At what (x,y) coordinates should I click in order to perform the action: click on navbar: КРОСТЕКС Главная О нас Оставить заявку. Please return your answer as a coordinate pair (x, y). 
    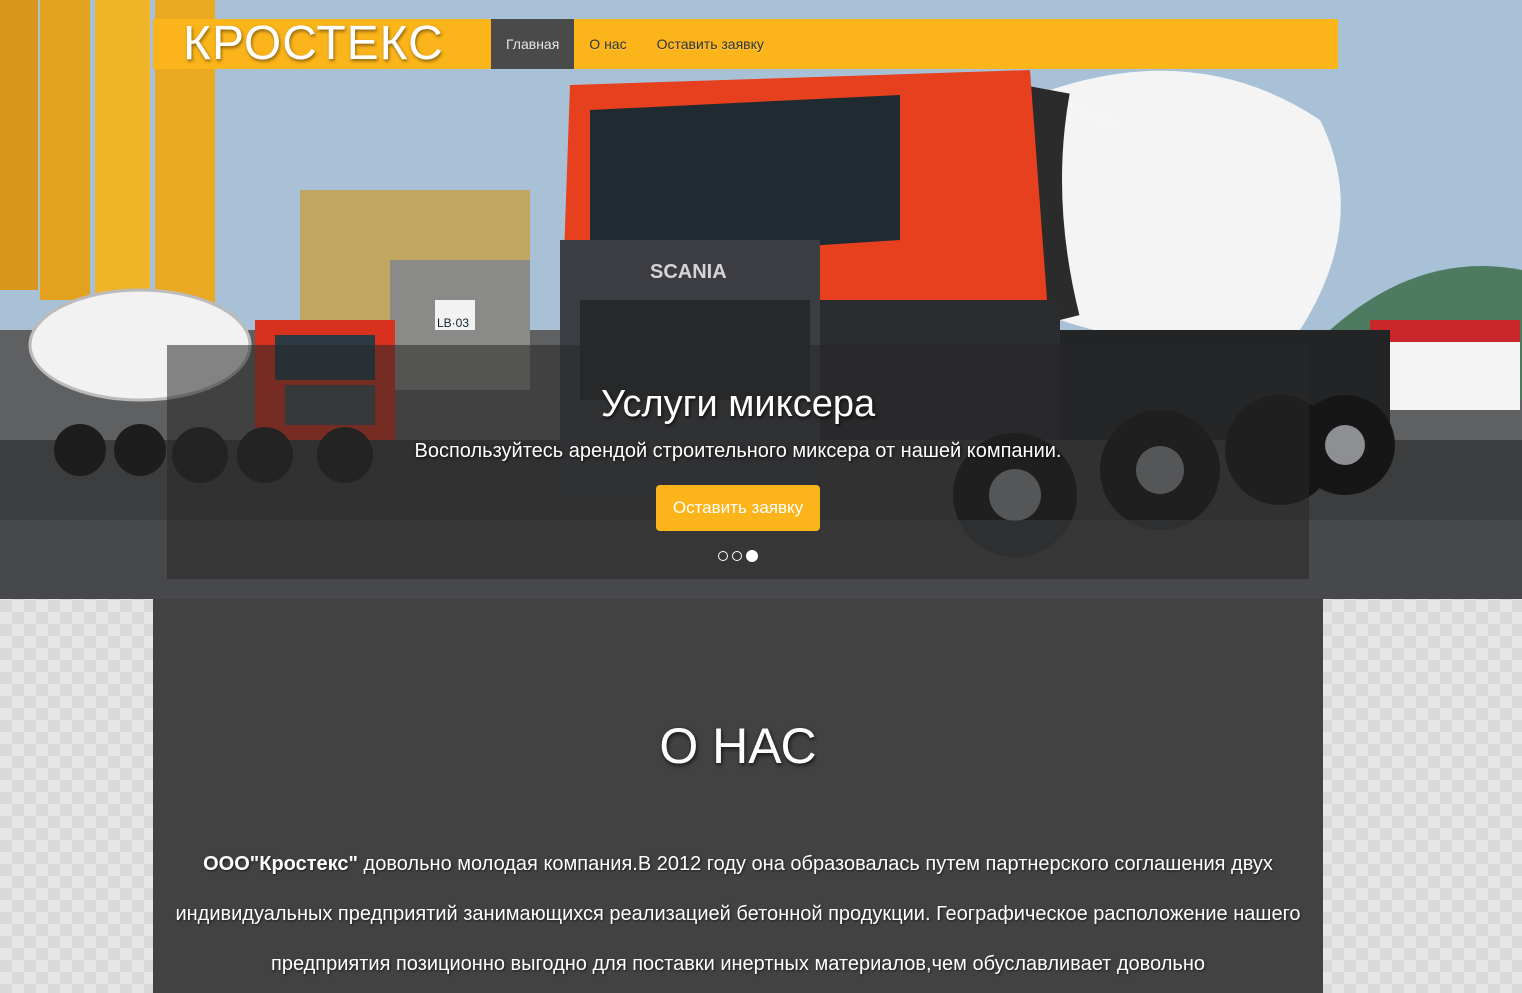
    Looking at the image, I should click on (745, 44).